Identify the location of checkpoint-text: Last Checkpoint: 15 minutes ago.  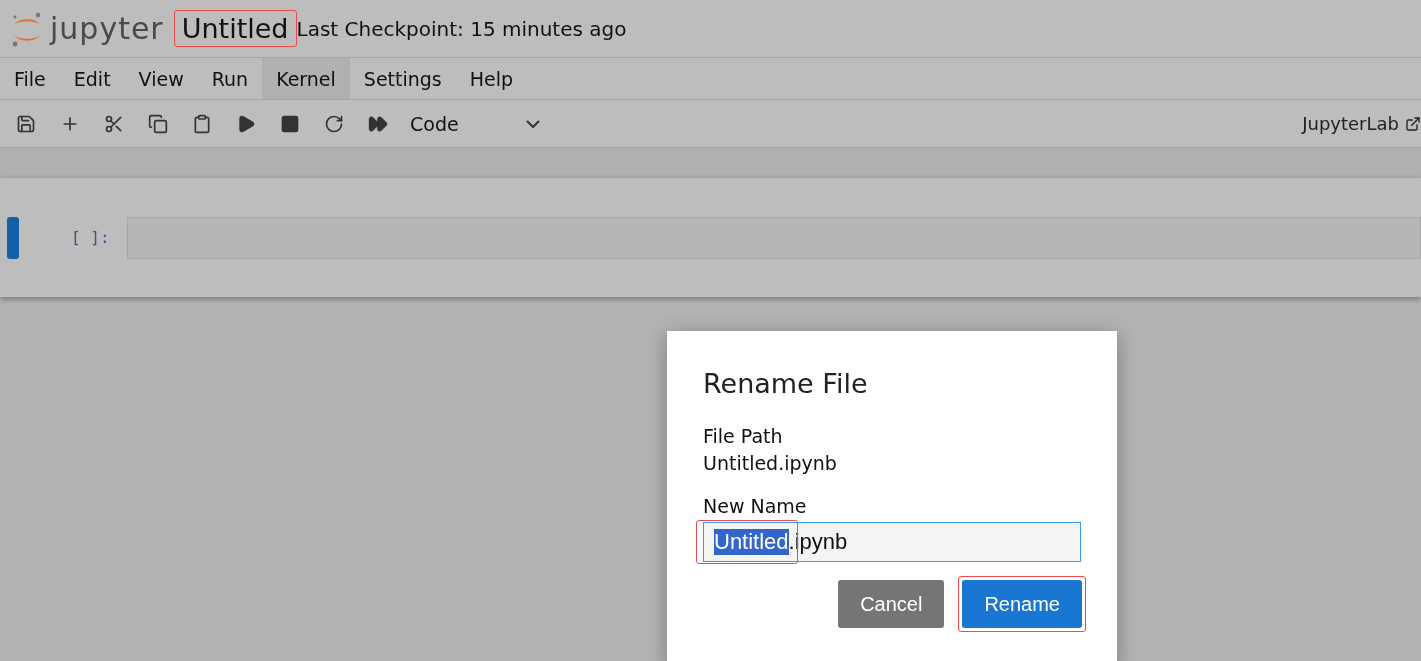
(461, 28).